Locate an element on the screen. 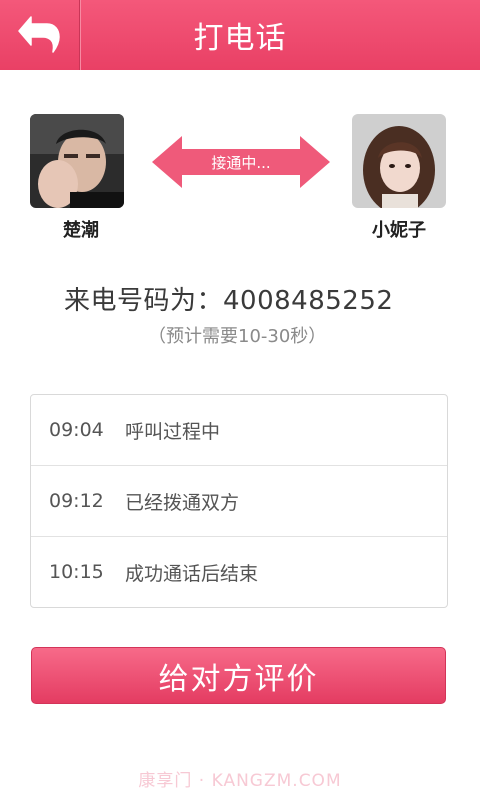 The image size is (480, 800). log-row: 09:04 呼叫过程中 is located at coordinates (239, 430).